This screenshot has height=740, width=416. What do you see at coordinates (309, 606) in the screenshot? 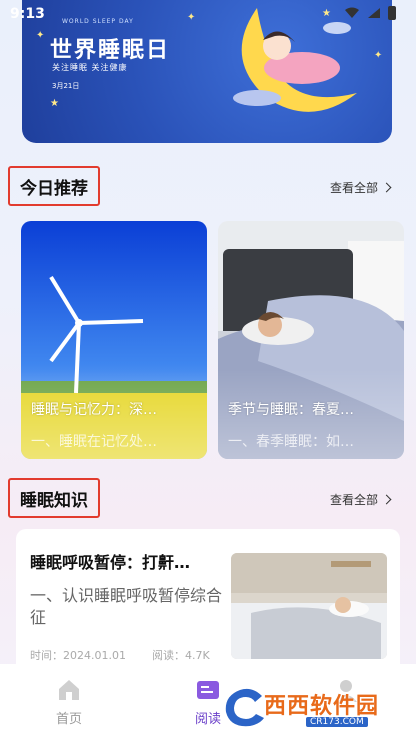
I see `article-thumbnail-image` at bounding box center [309, 606].